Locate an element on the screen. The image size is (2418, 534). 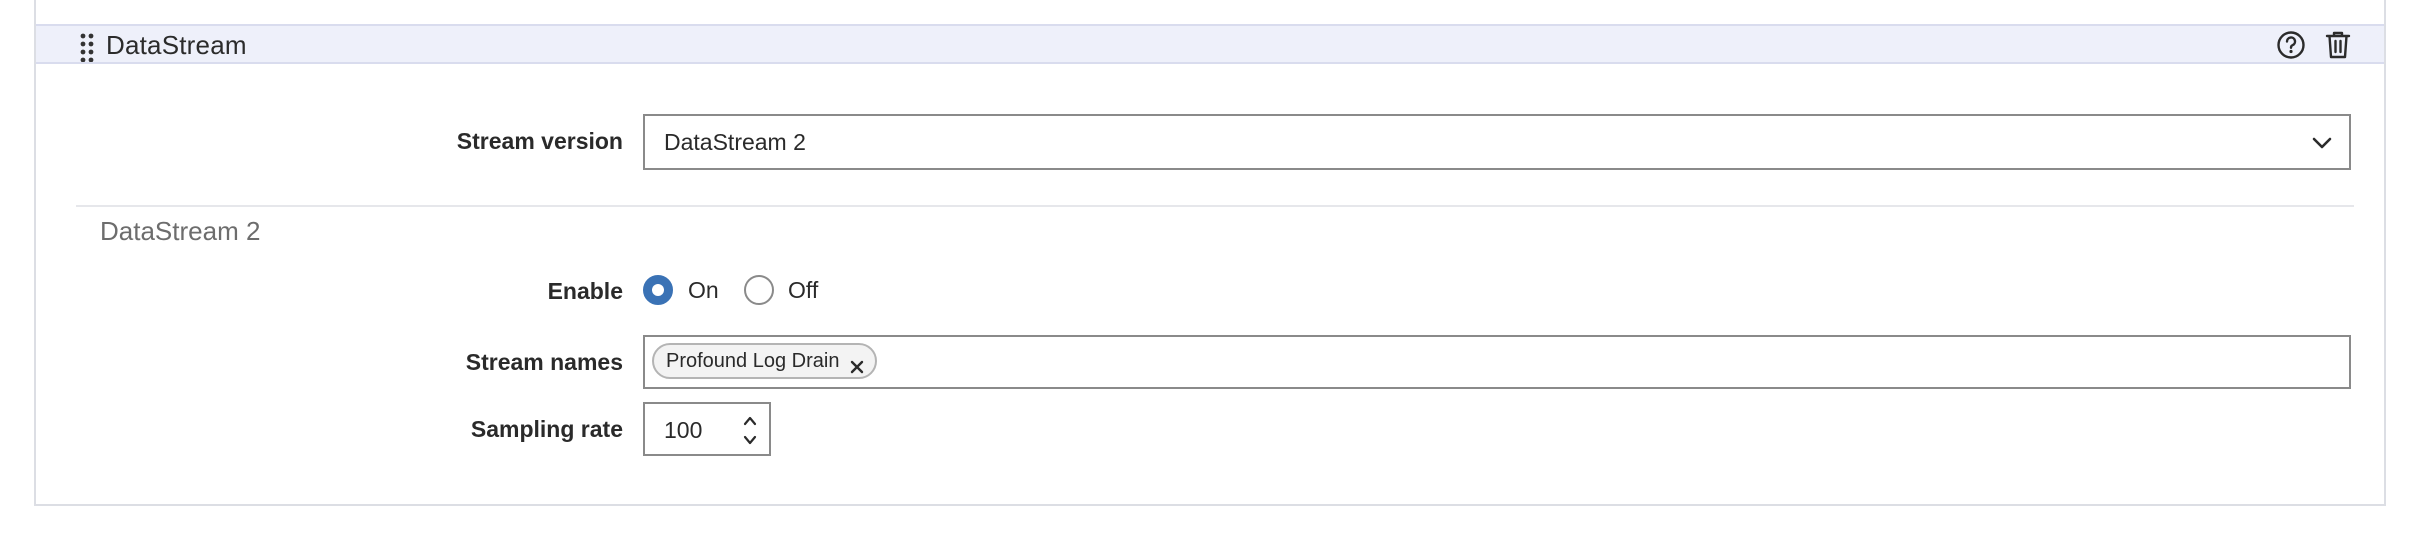
stream-names-input: Profound Log Drain is located at coordinates (1497, 362).